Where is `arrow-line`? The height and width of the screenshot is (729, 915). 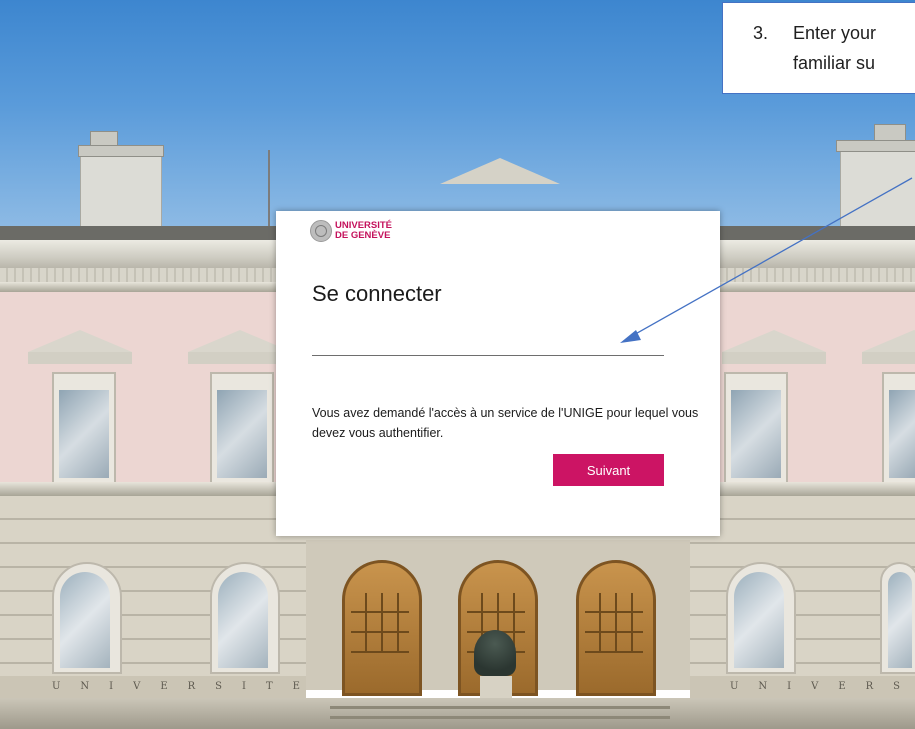
arrow-line is located at coordinates (772, 257).